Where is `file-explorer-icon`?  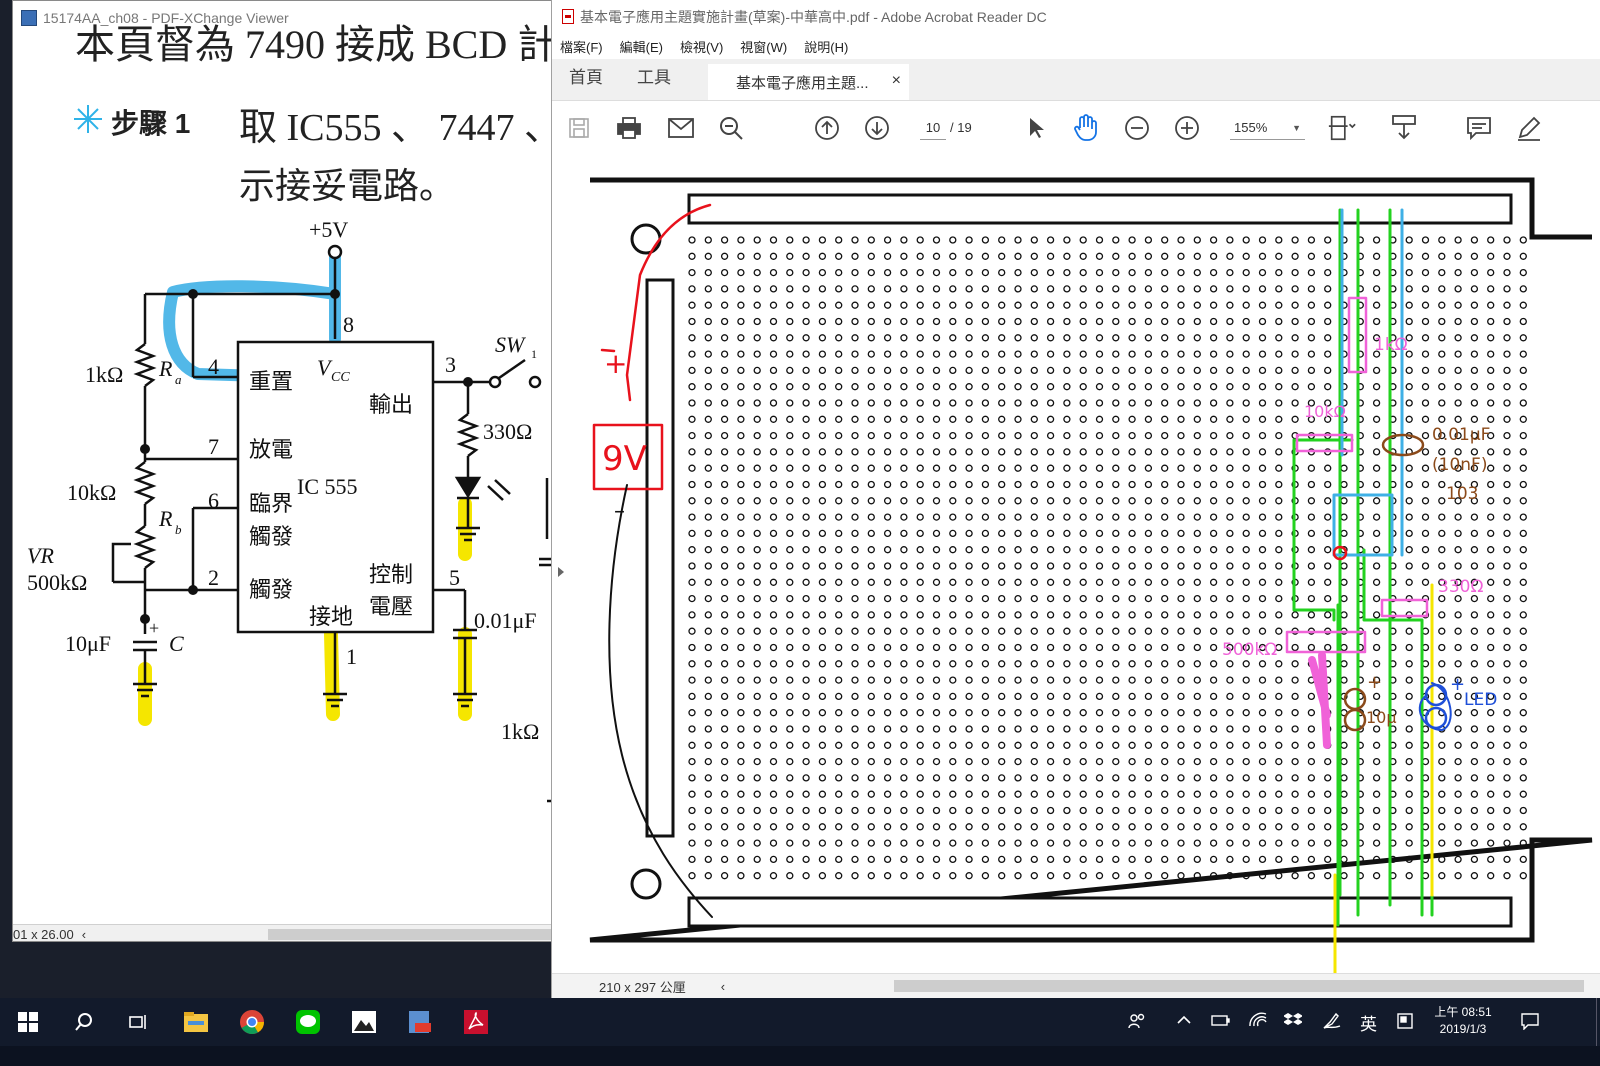
file-explorer-icon is located at coordinates (196, 1022).